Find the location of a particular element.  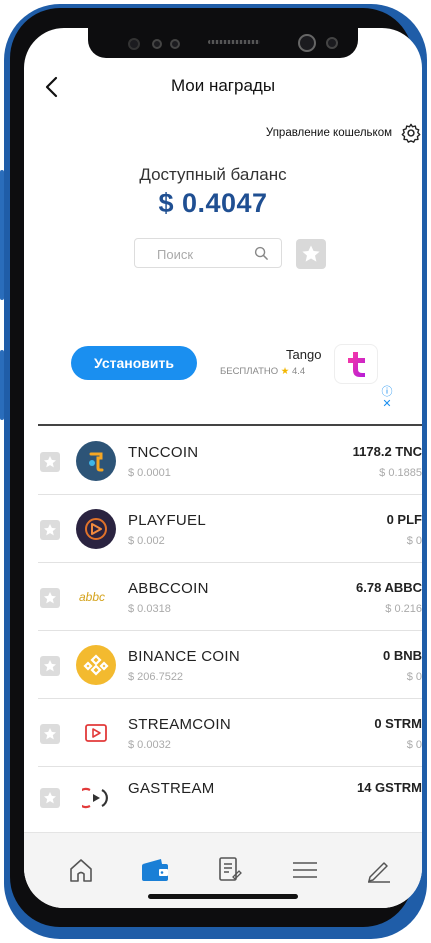

edit-icon is located at coordinates (379, 870).